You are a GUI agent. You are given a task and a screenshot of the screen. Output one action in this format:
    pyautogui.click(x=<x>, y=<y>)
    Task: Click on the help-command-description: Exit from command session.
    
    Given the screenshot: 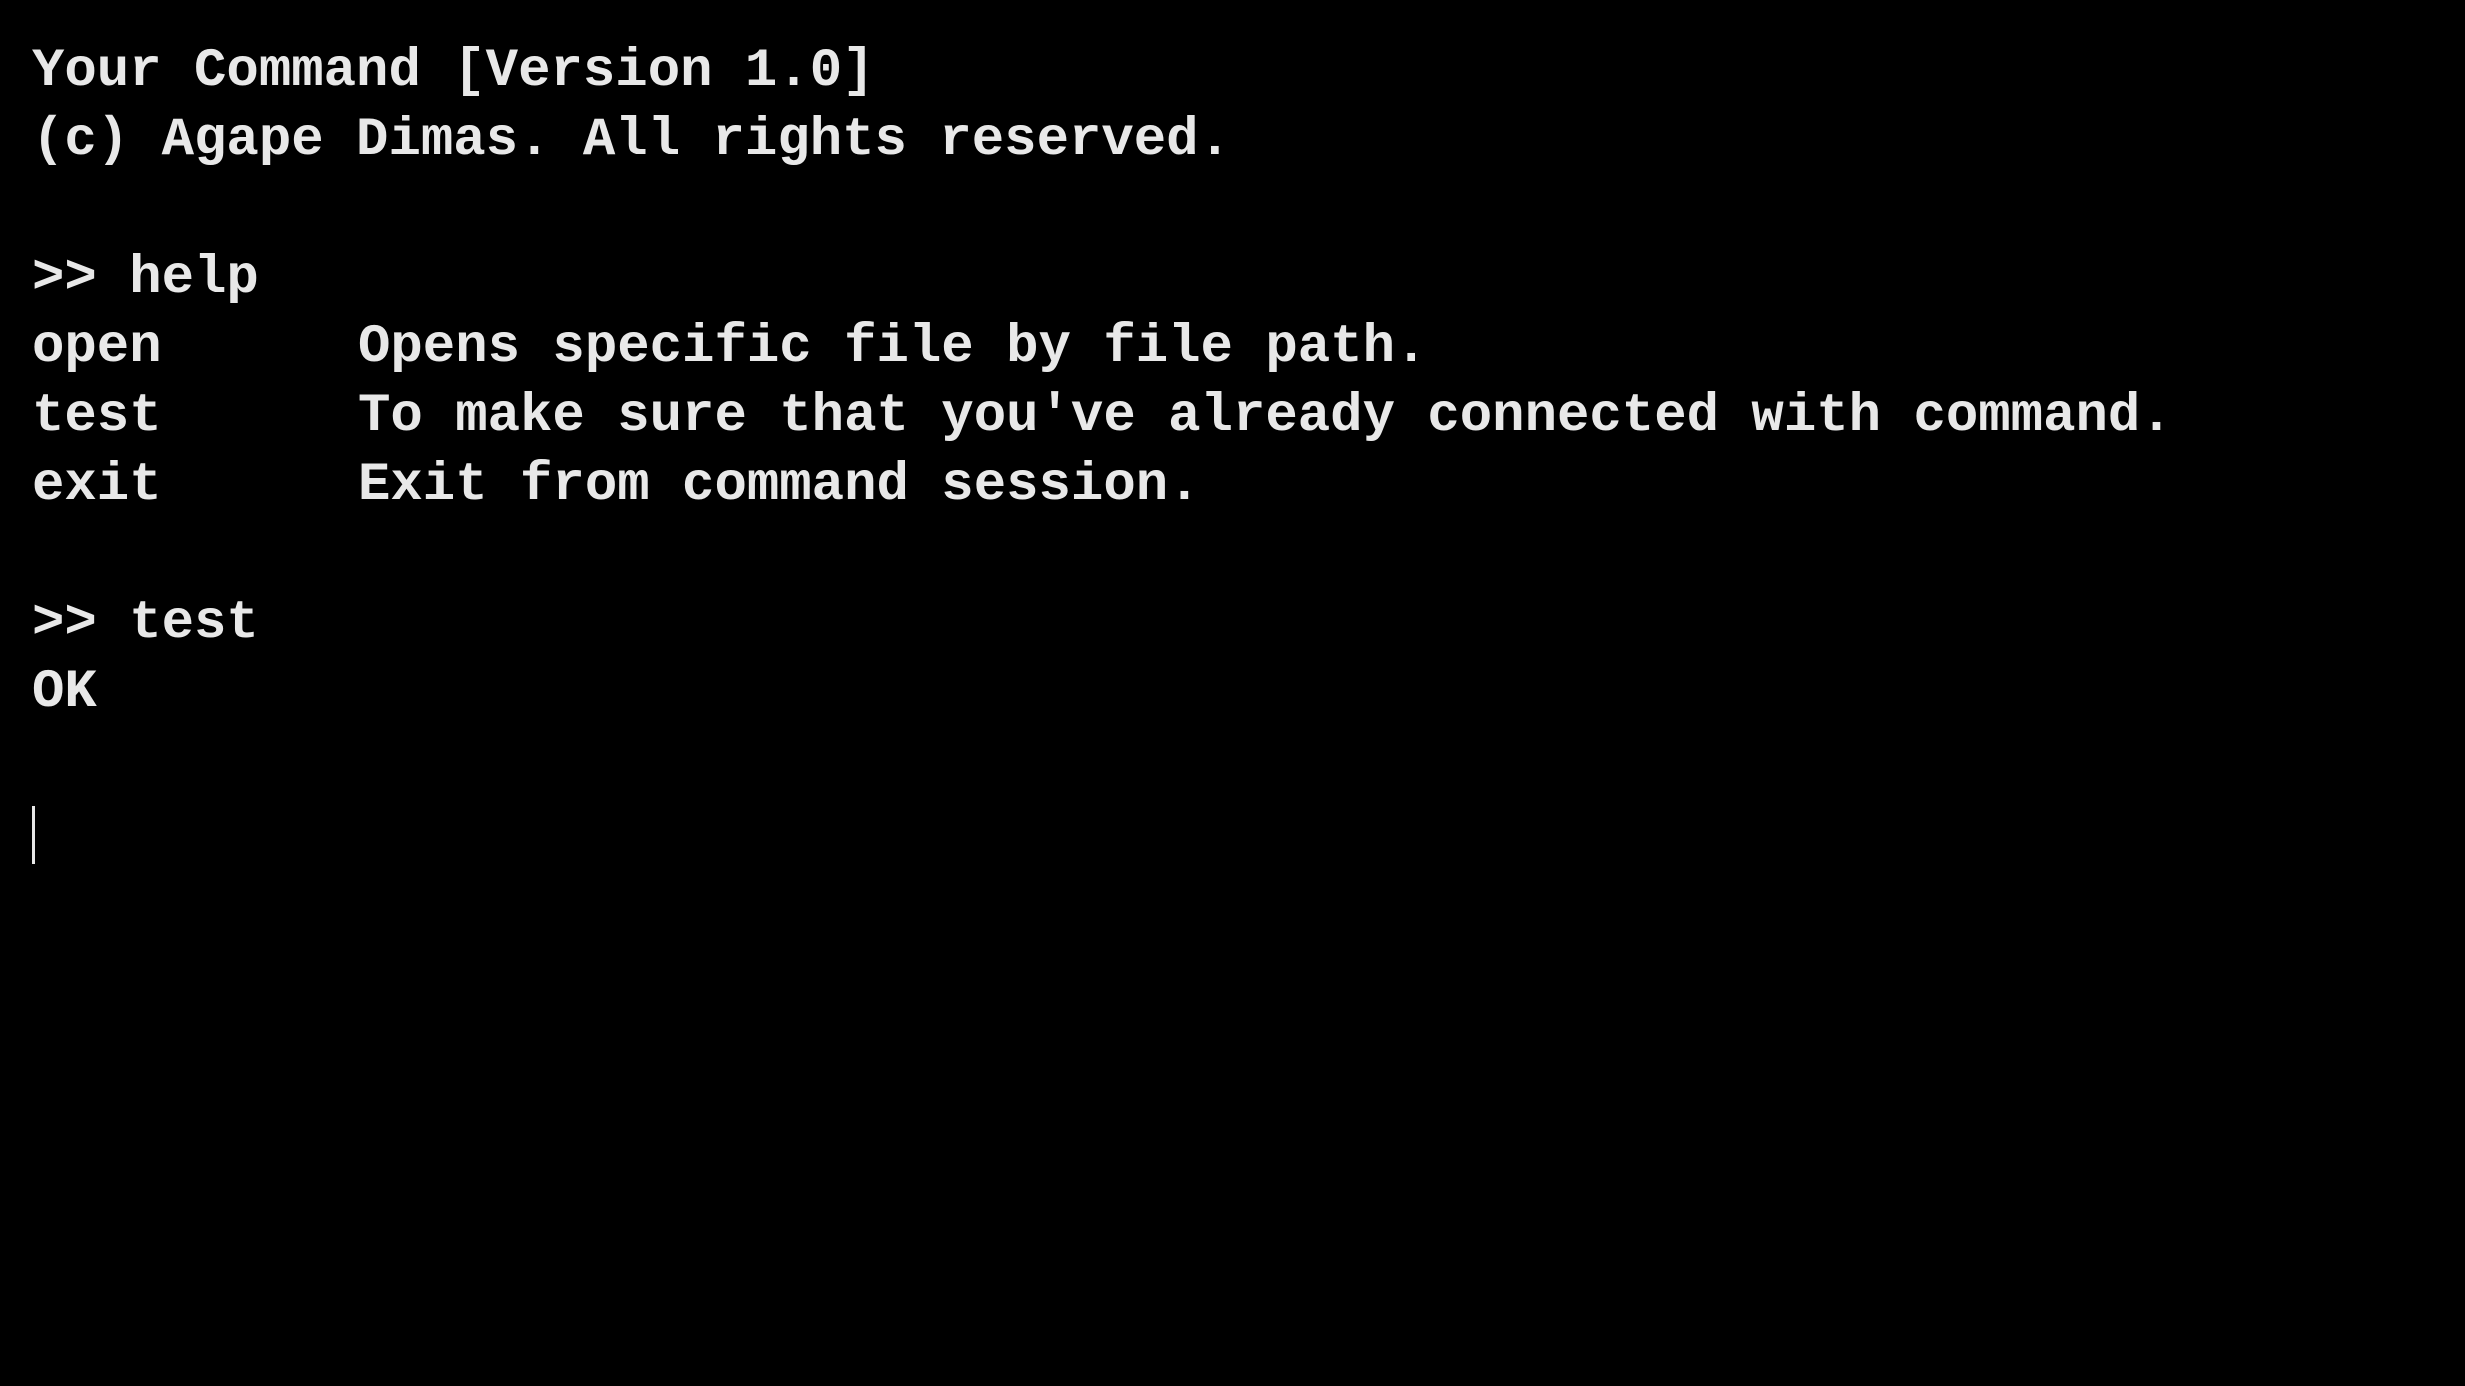 What is the action you would take?
    pyautogui.click(x=779, y=485)
    